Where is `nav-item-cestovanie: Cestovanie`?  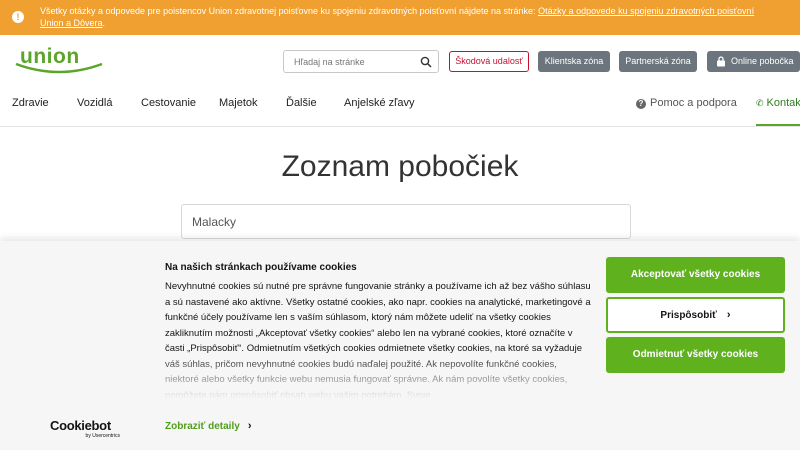 nav-item-cestovanie: Cestovanie is located at coordinates (168, 103).